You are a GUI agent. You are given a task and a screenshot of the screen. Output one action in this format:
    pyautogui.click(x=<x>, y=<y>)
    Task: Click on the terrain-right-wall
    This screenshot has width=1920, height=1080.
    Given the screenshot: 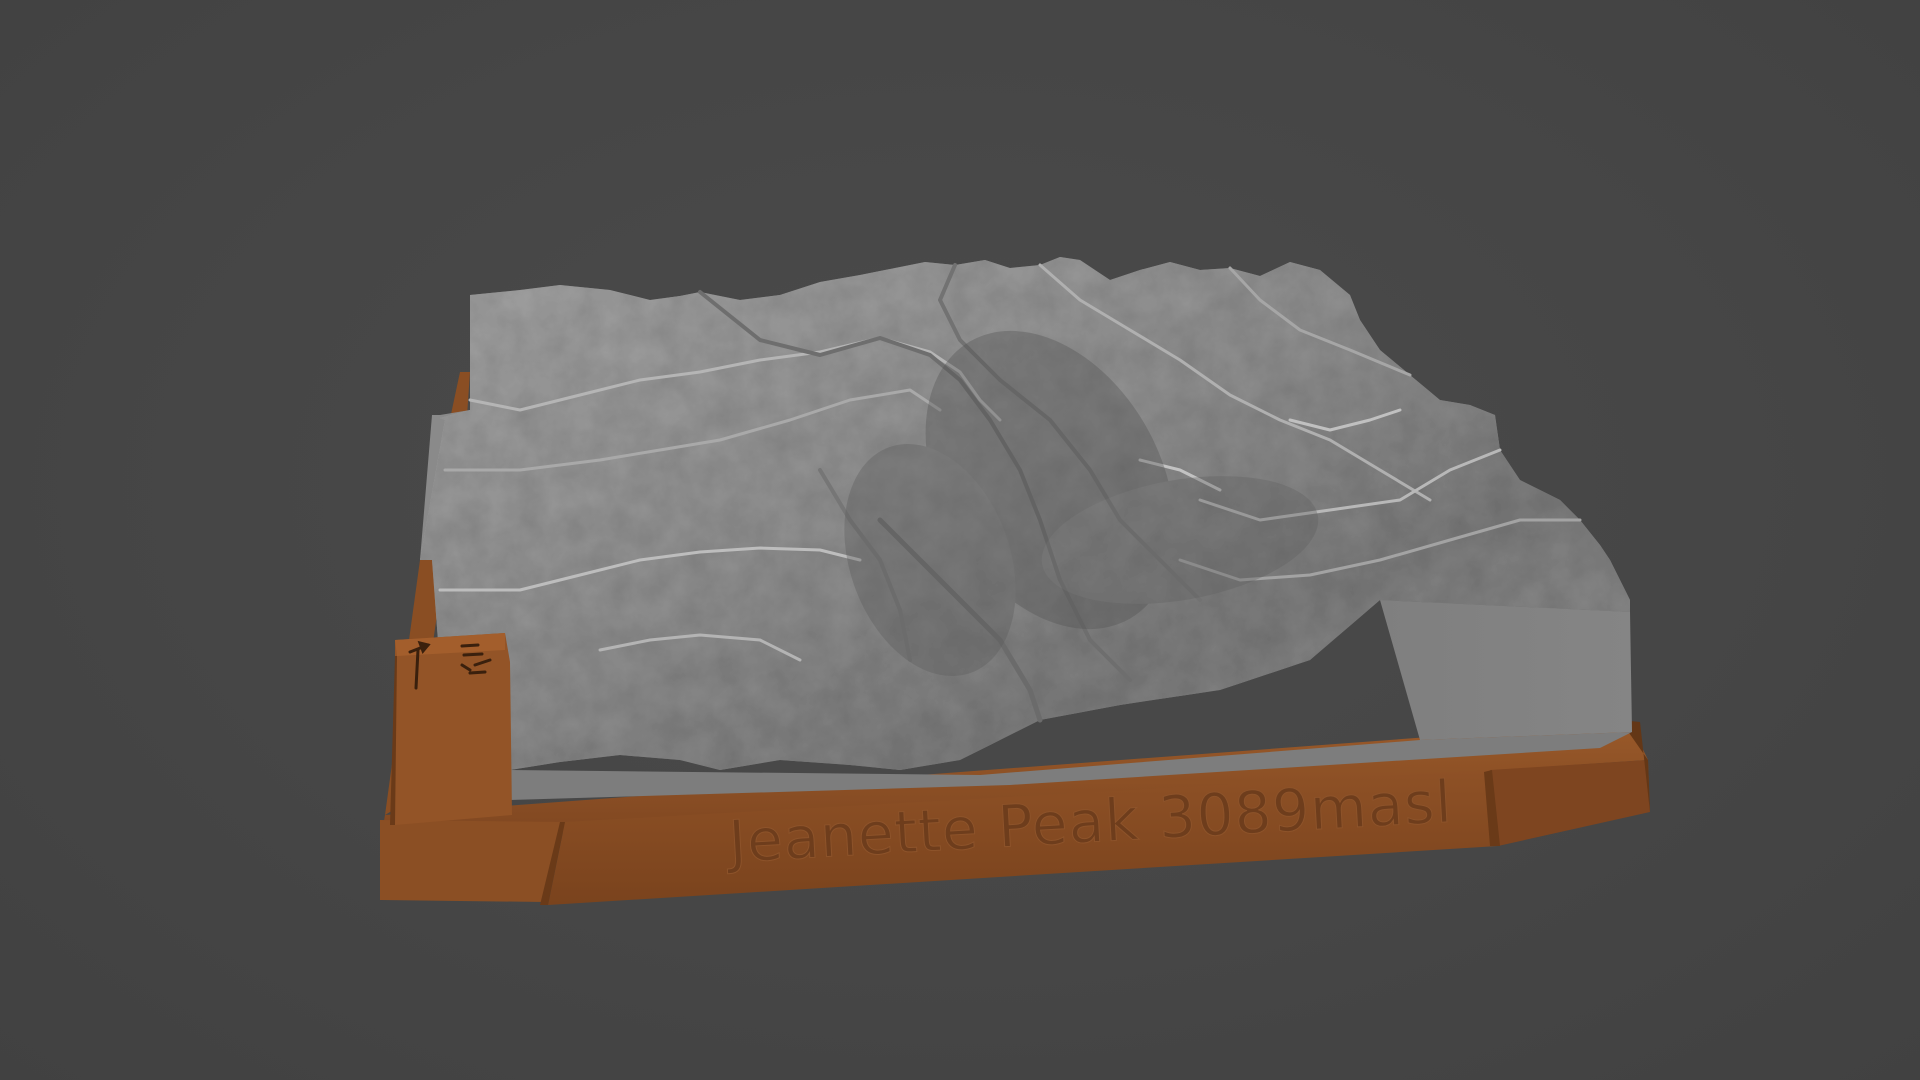 What is the action you would take?
    pyautogui.click(x=1506, y=670)
    